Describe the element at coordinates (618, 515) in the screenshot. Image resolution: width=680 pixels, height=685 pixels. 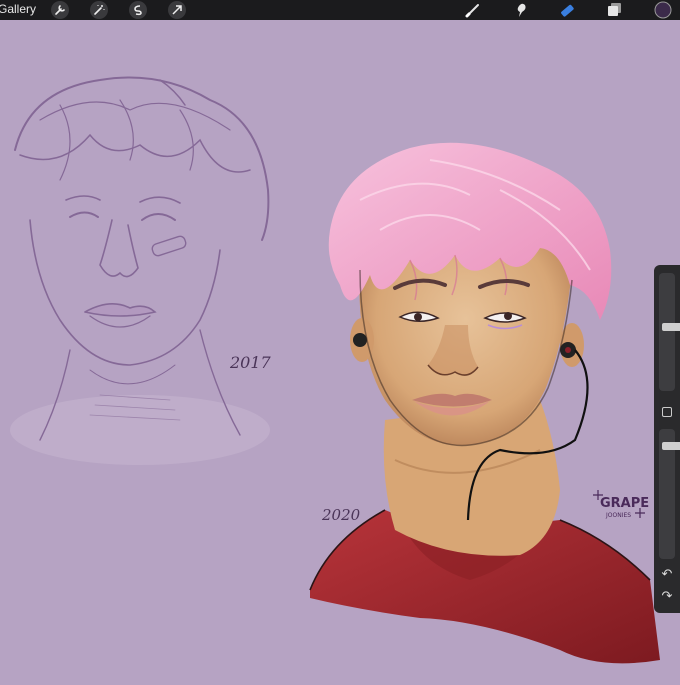
I see `signature-line-2: JOONIES` at that location.